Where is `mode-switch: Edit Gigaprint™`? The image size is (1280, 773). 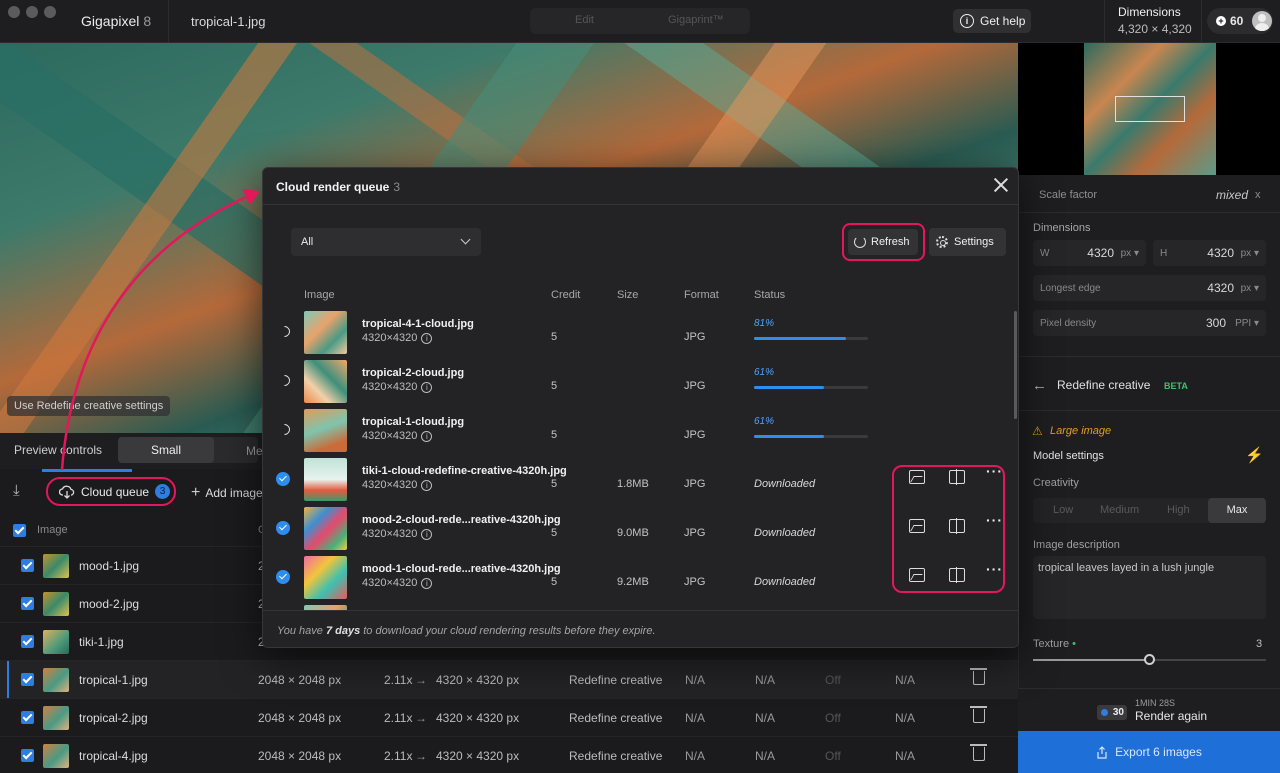 mode-switch: Edit Gigaprint™ is located at coordinates (640, 21).